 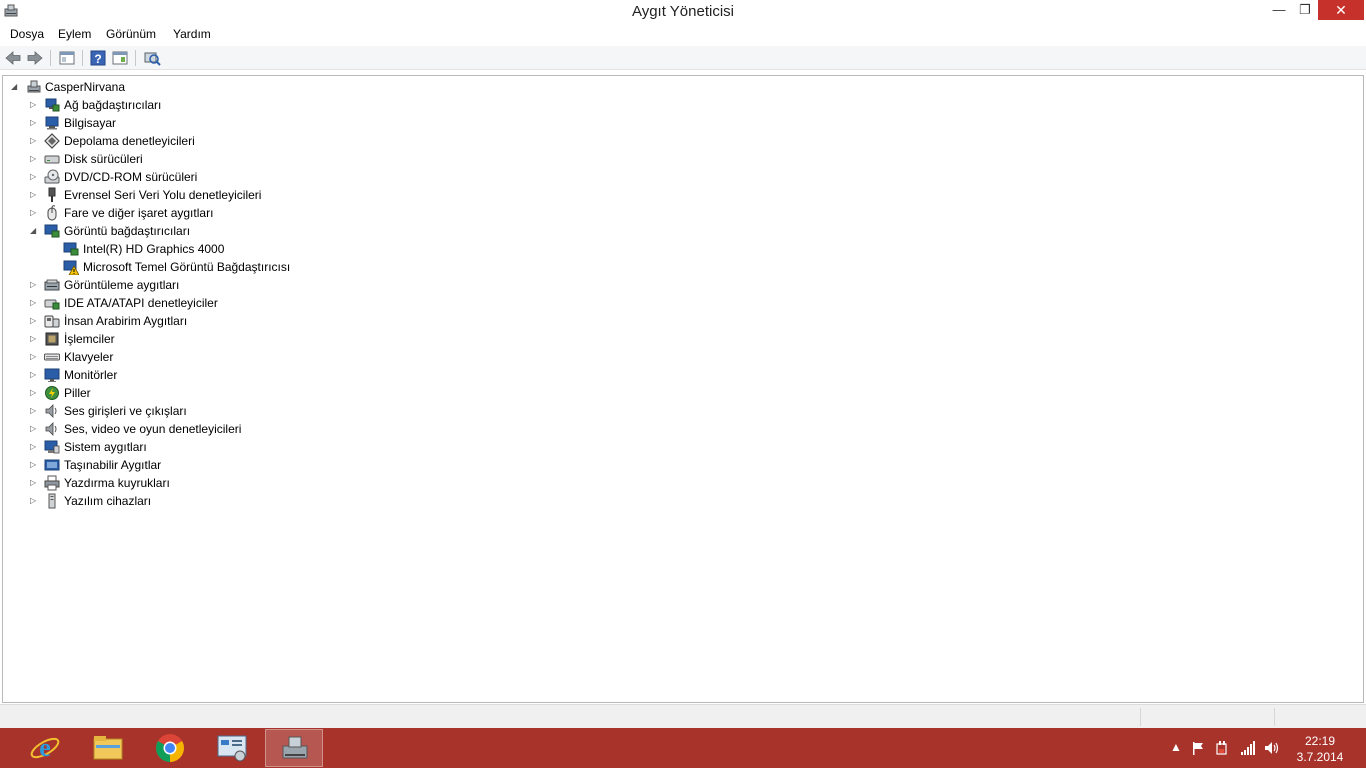 What do you see at coordinates (141, 303) in the screenshot?
I see `tree-item-label: IDE ATA/ATAPI denetleyiciler` at bounding box center [141, 303].